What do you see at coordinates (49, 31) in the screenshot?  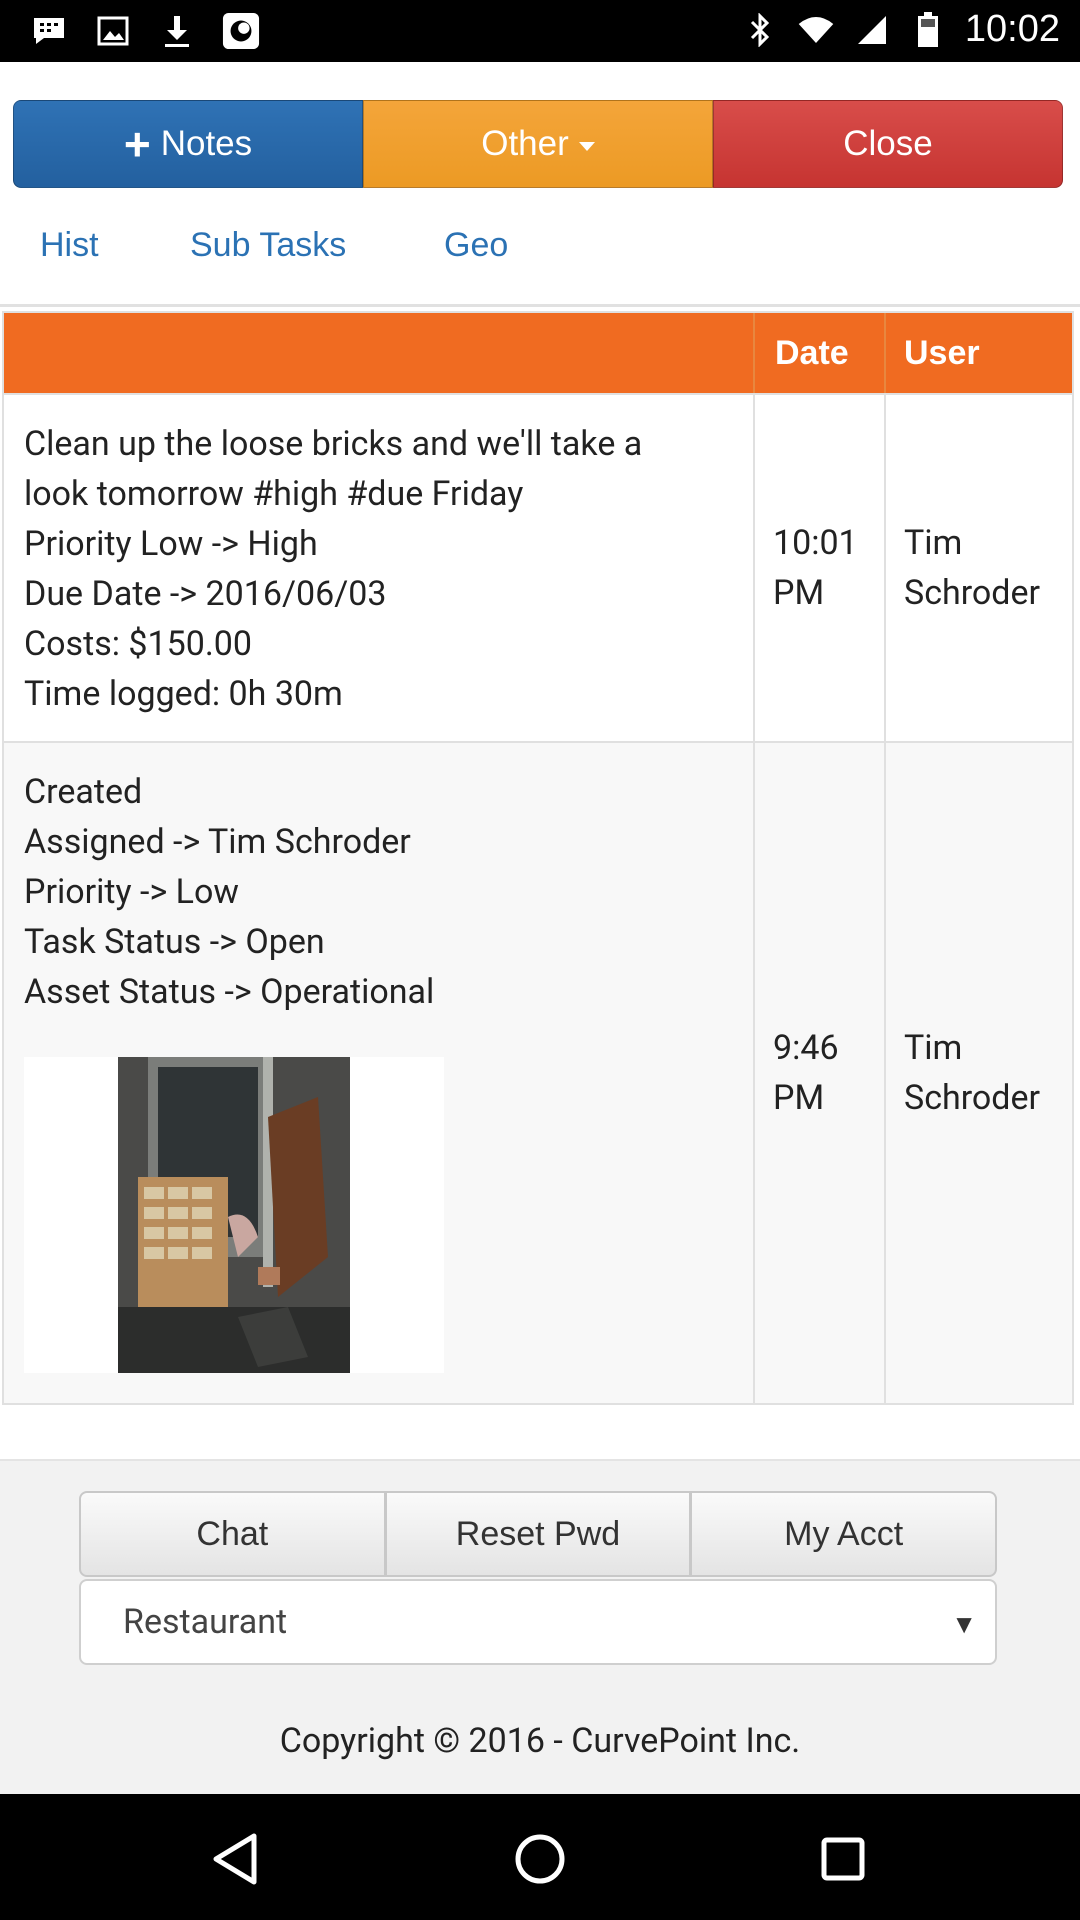 I see `bbm-icon` at bounding box center [49, 31].